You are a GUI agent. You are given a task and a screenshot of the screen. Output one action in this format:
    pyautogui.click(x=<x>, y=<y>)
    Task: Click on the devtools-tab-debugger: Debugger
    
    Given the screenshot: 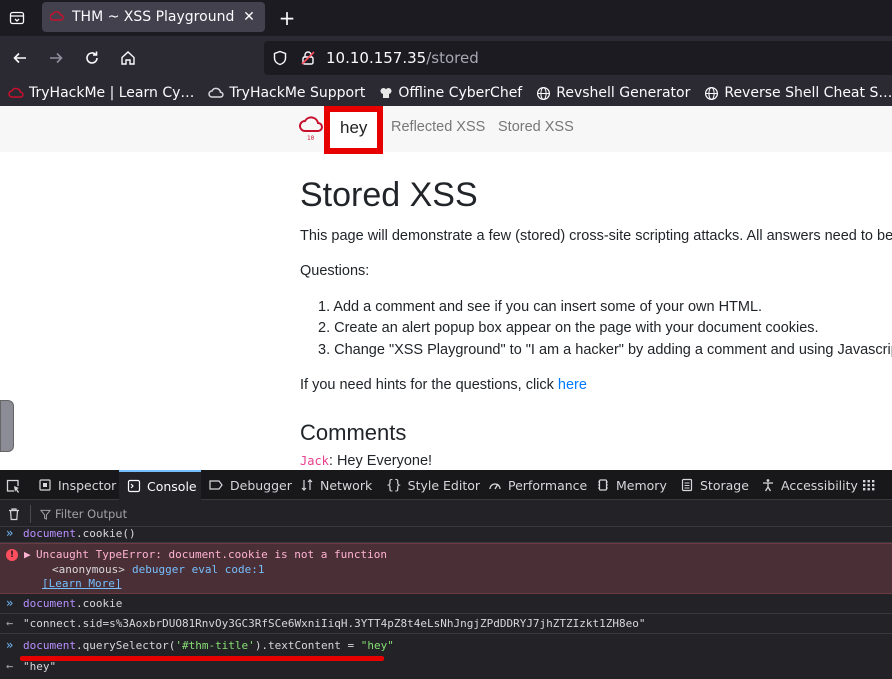 What is the action you would take?
    pyautogui.click(x=250, y=485)
    